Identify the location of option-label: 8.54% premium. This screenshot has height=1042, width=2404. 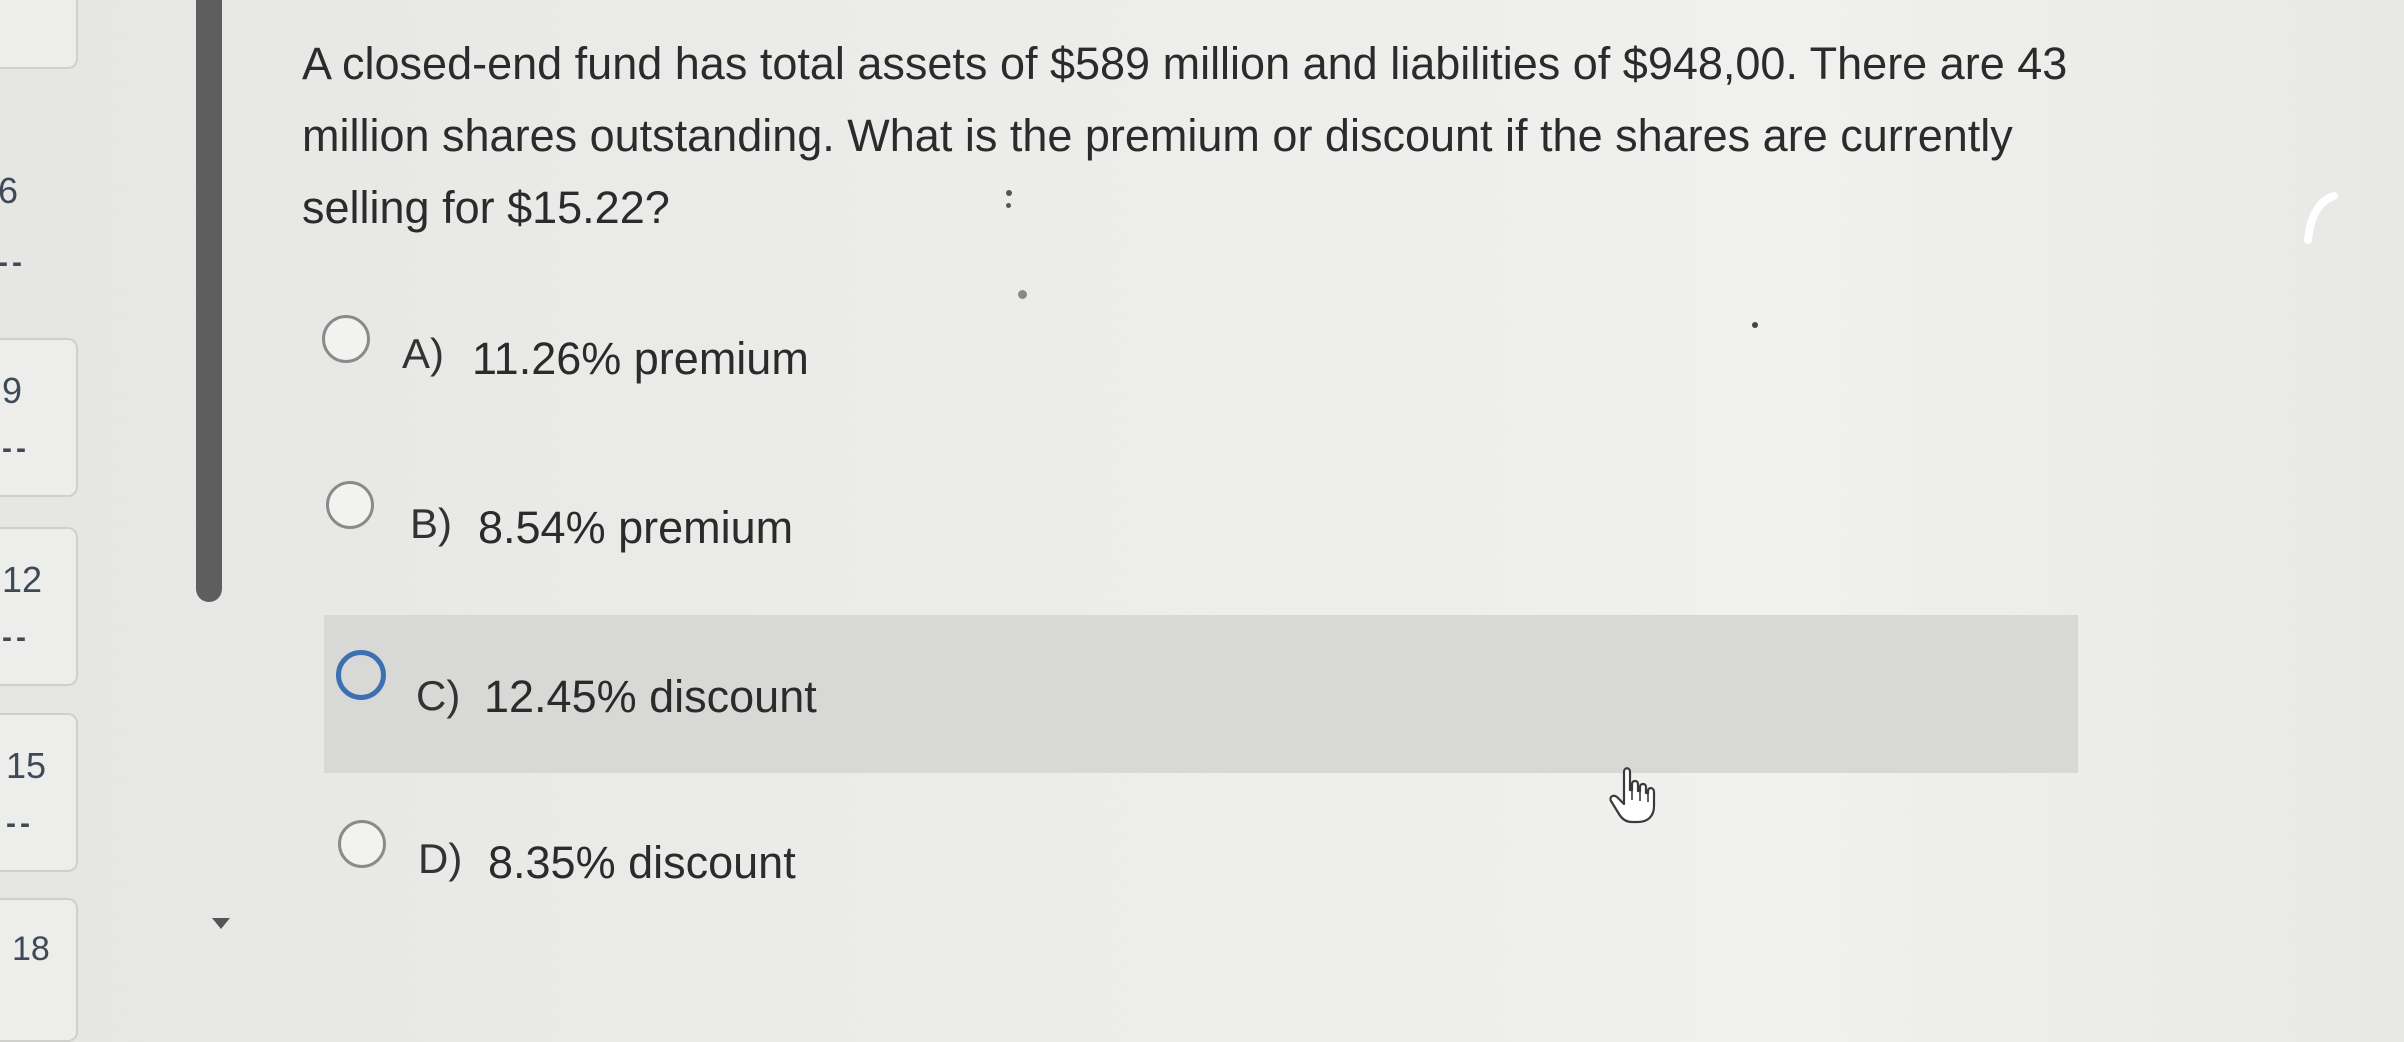
(636, 527).